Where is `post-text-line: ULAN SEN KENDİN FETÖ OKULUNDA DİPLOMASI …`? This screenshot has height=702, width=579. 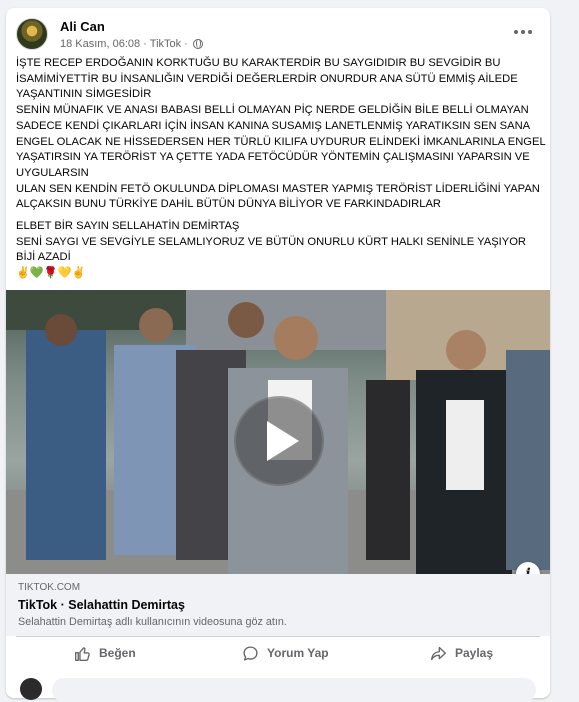
post-text-line: ULAN SEN KENDİN FETÖ OKULUNDA DİPLOMASI … is located at coordinates (278, 188).